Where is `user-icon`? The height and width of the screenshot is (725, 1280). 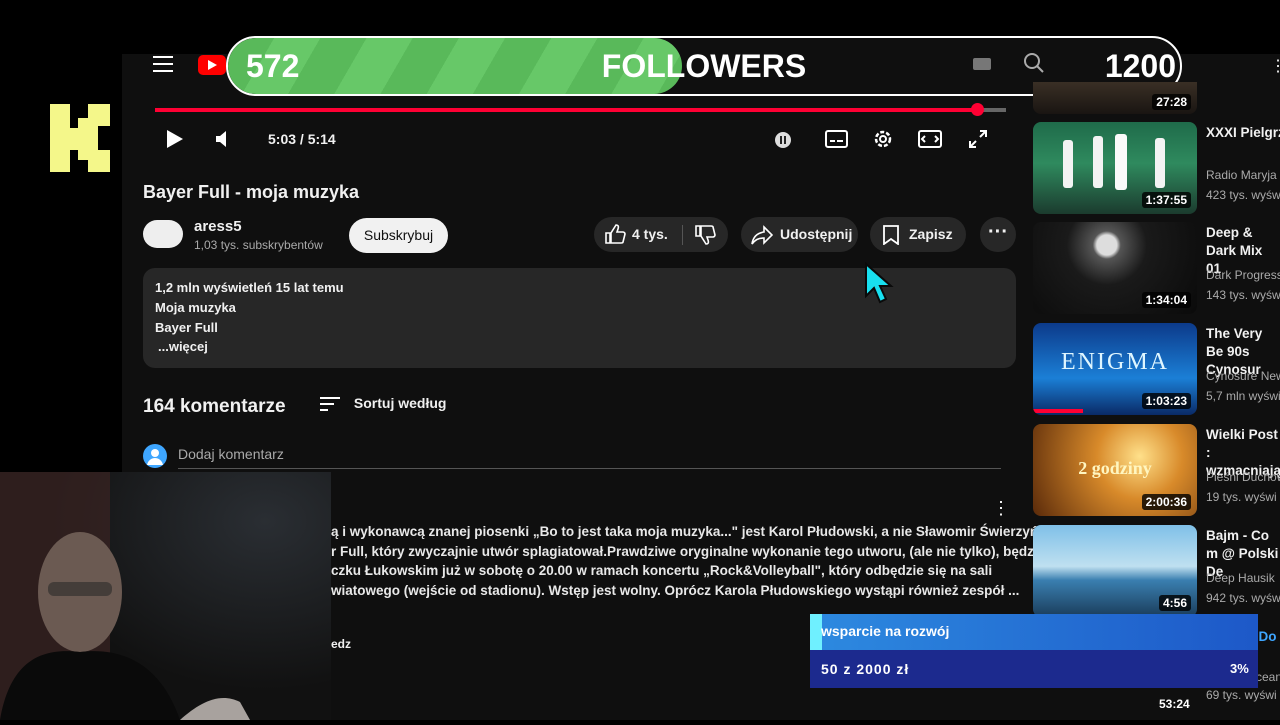 user-icon is located at coordinates (155, 457).